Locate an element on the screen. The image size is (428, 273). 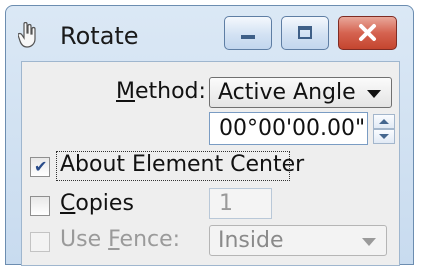
method-label: Method: is located at coordinates (161, 91).